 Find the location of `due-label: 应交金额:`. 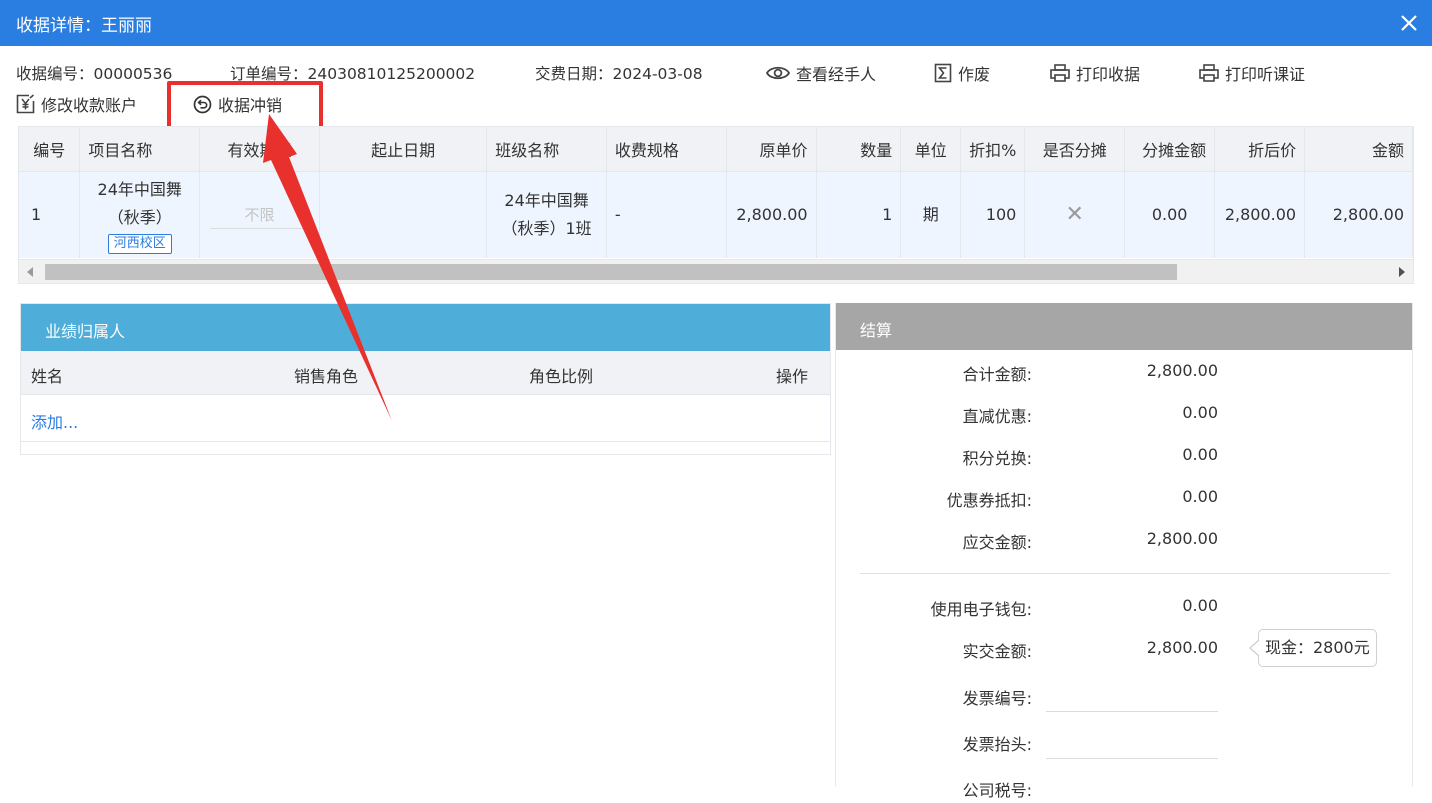

due-label: 应交金额: is located at coordinates (997, 542).